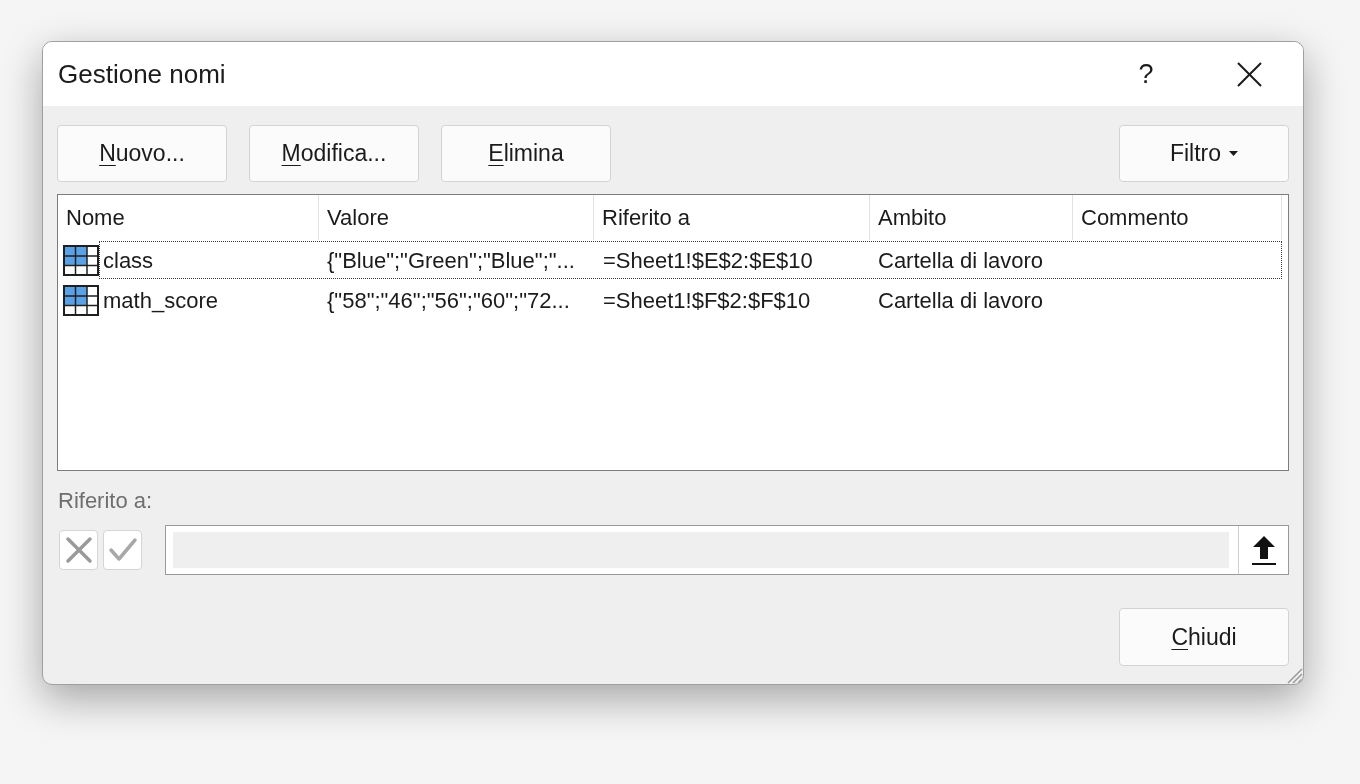 This screenshot has width=1360, height=784. I want to click on check-icon, so click(122, 550).